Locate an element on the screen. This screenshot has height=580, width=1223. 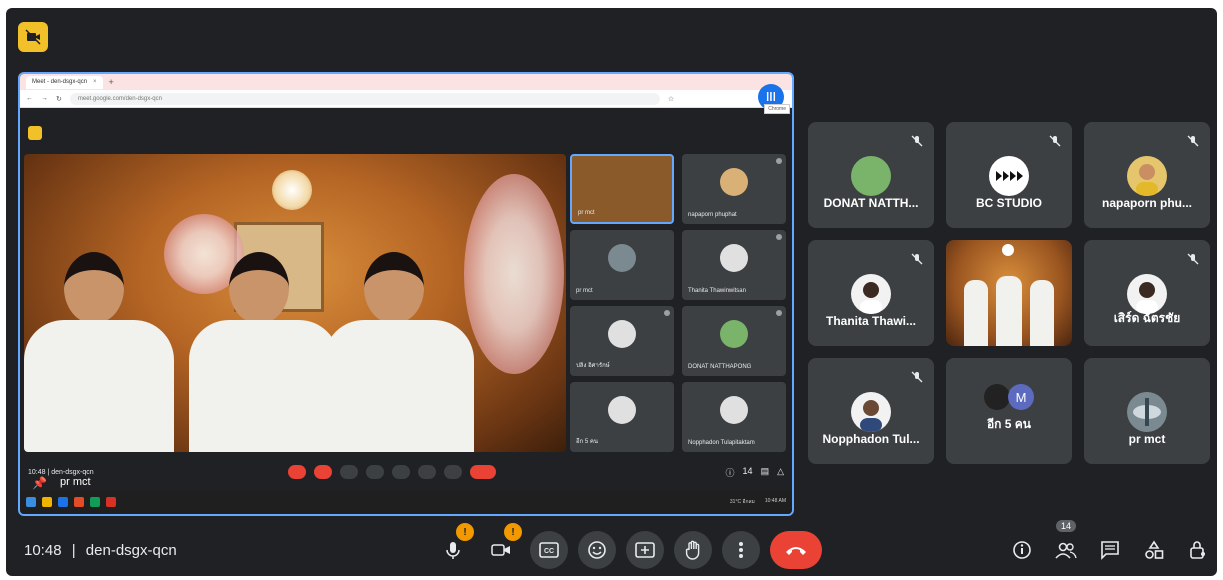
browser-tab-title: Meet - den-dsgx-qcn is located at coordinates (60, 82).